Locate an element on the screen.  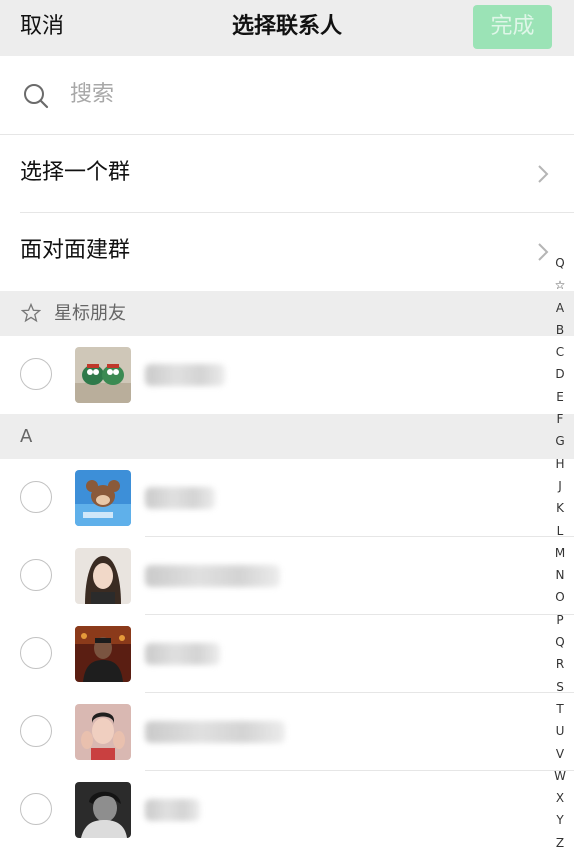
index-letter: D is located at coordinates (560, 374).